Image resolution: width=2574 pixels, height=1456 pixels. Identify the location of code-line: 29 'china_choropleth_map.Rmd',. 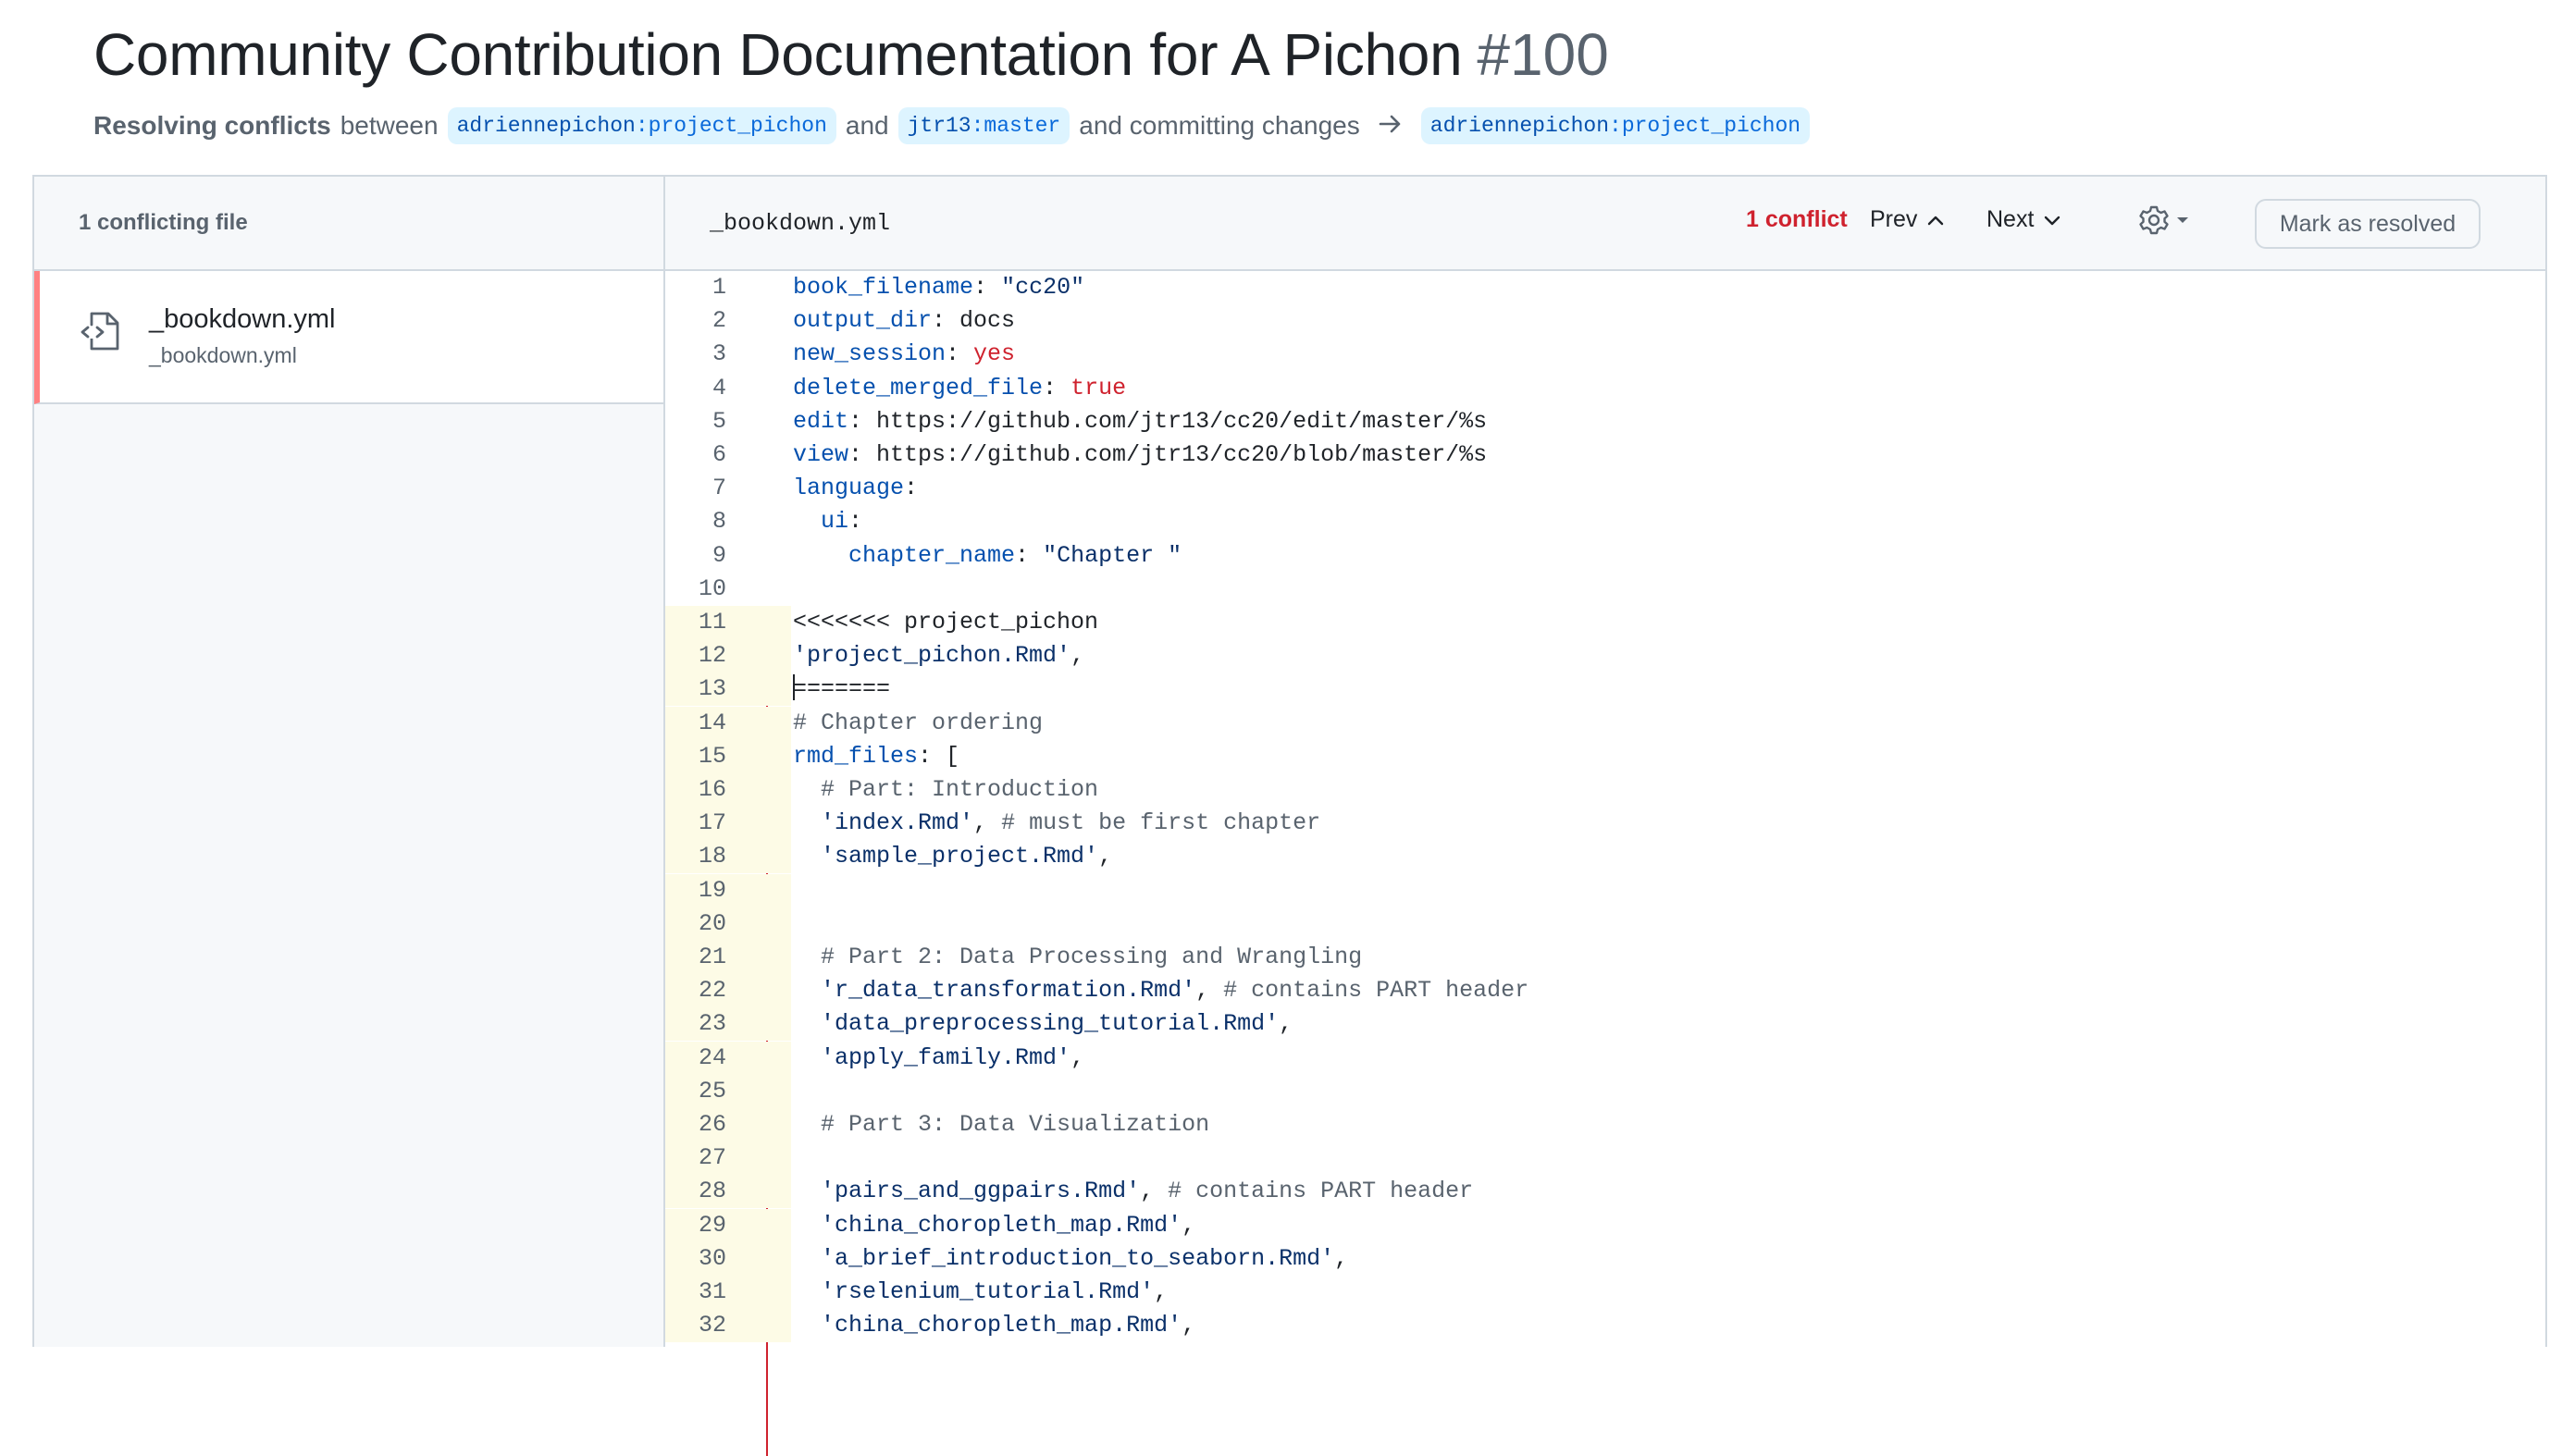
(1605, 1225).